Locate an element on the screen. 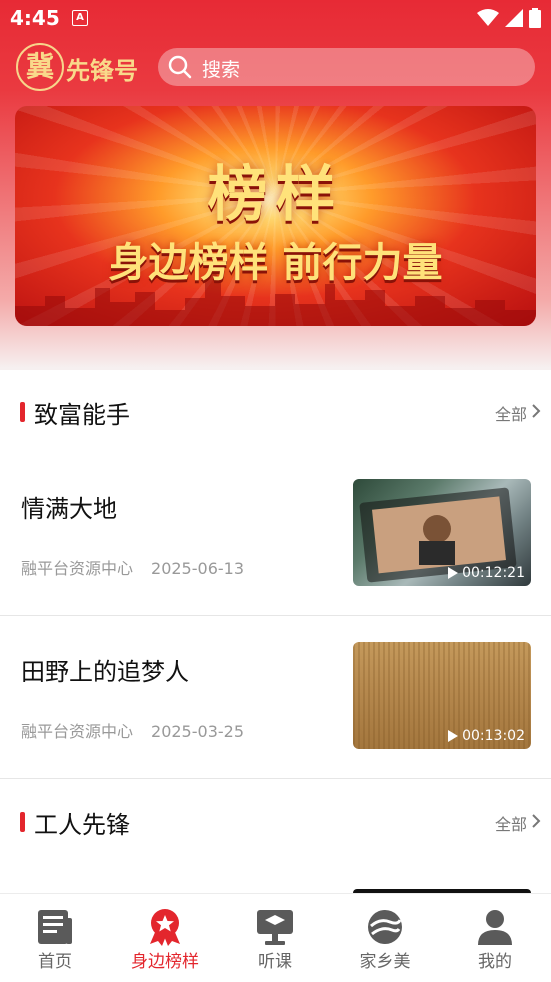 The height and width of the screenshot is (982, 551). badge-star-icon is located at coordinates (165, 927).